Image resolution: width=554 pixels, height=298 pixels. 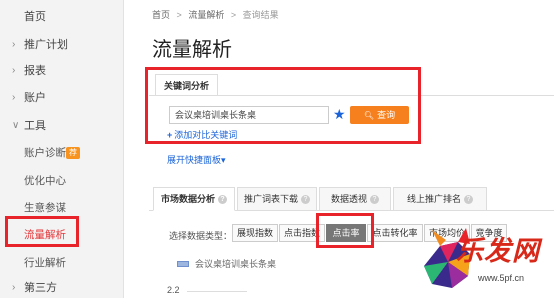 What do you see at coordinates (187, 199) in the screenshot?
I see `tab-label: 市场数据分析` at bounding box center [187, 199].